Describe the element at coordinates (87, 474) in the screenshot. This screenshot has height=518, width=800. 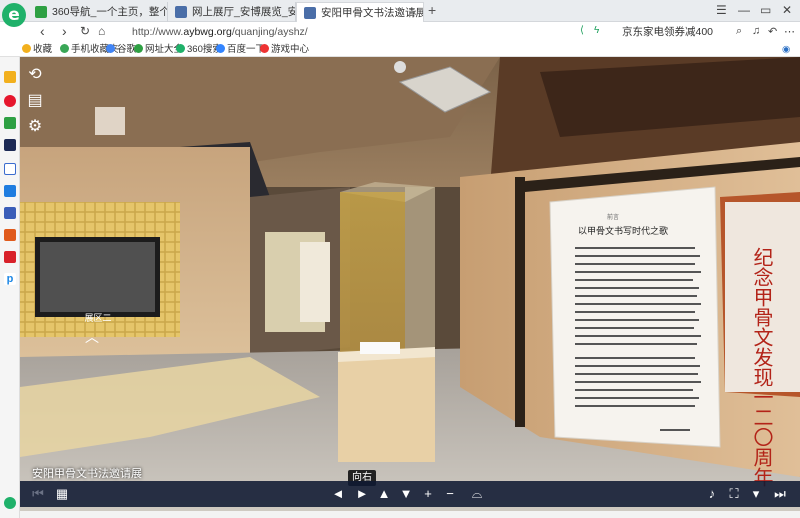
I see `tour-title: 安阳甲骨文书法邀请展` at that location.